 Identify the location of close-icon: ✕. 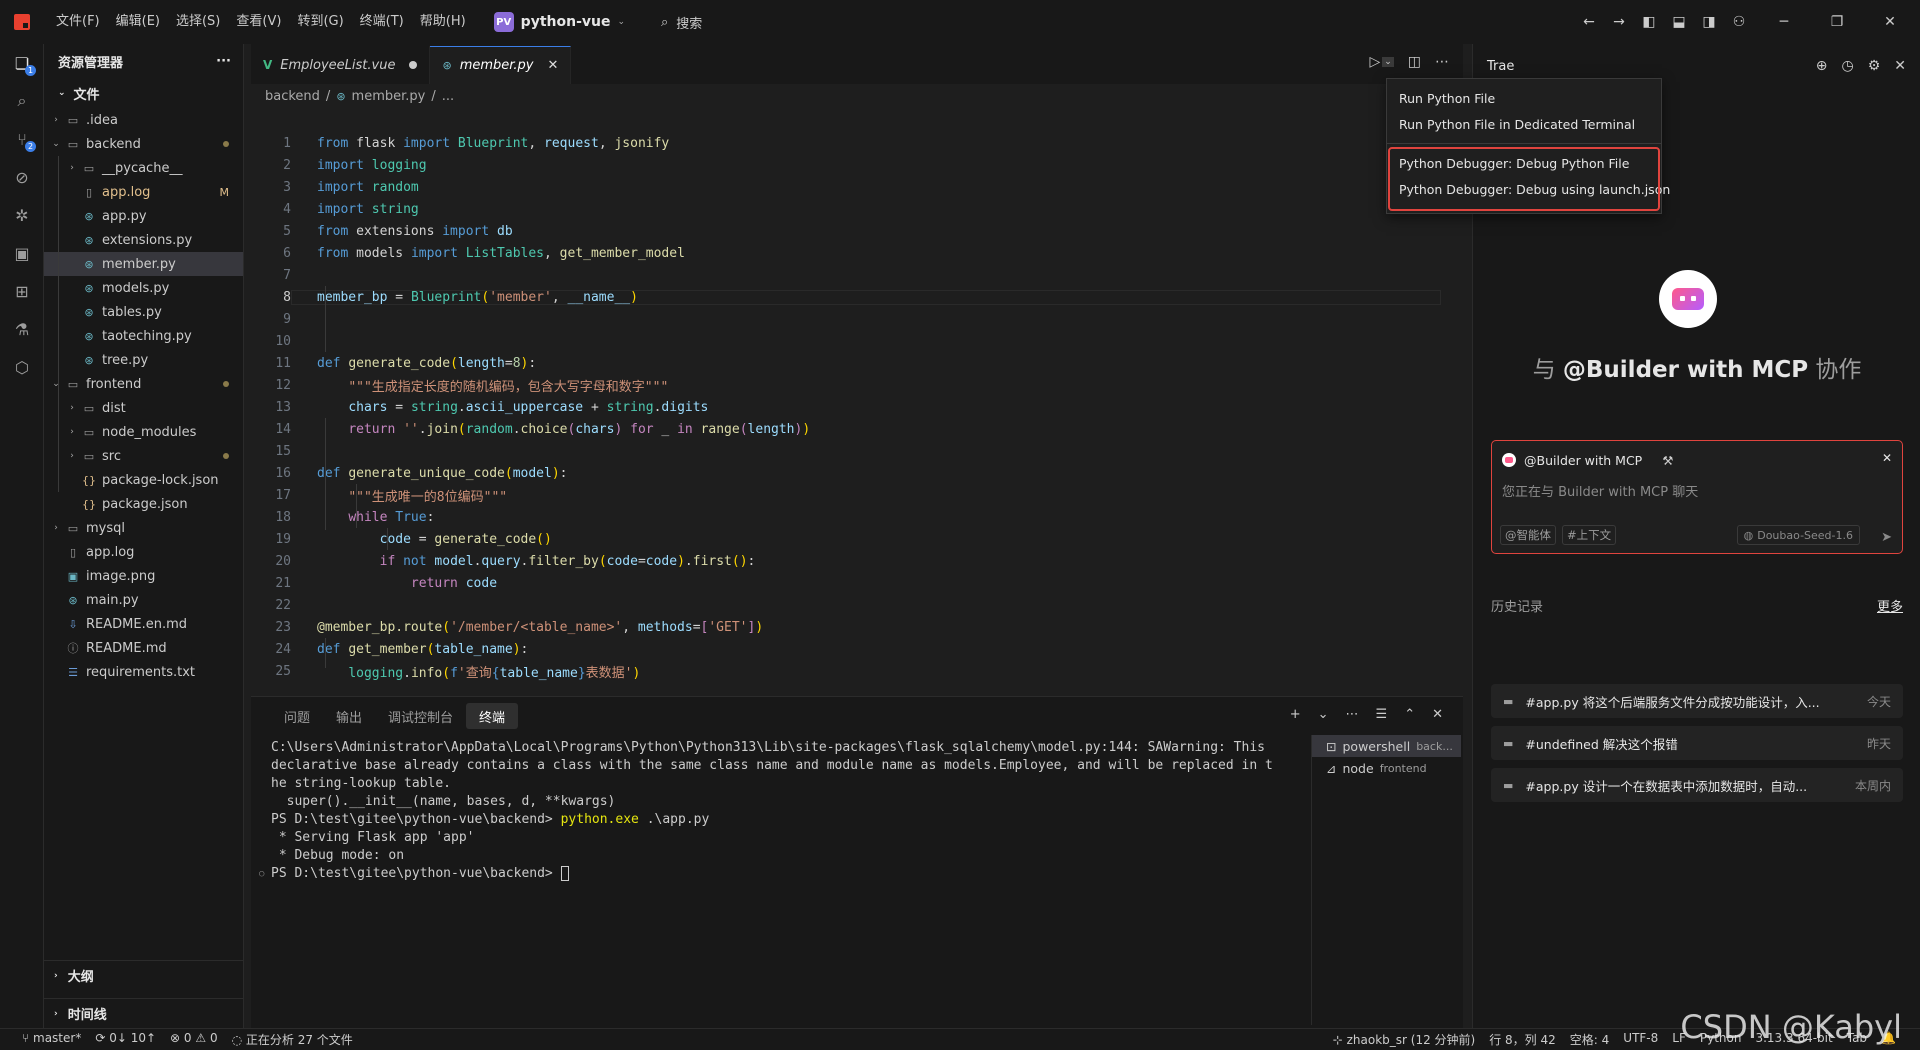
(1900, 66).